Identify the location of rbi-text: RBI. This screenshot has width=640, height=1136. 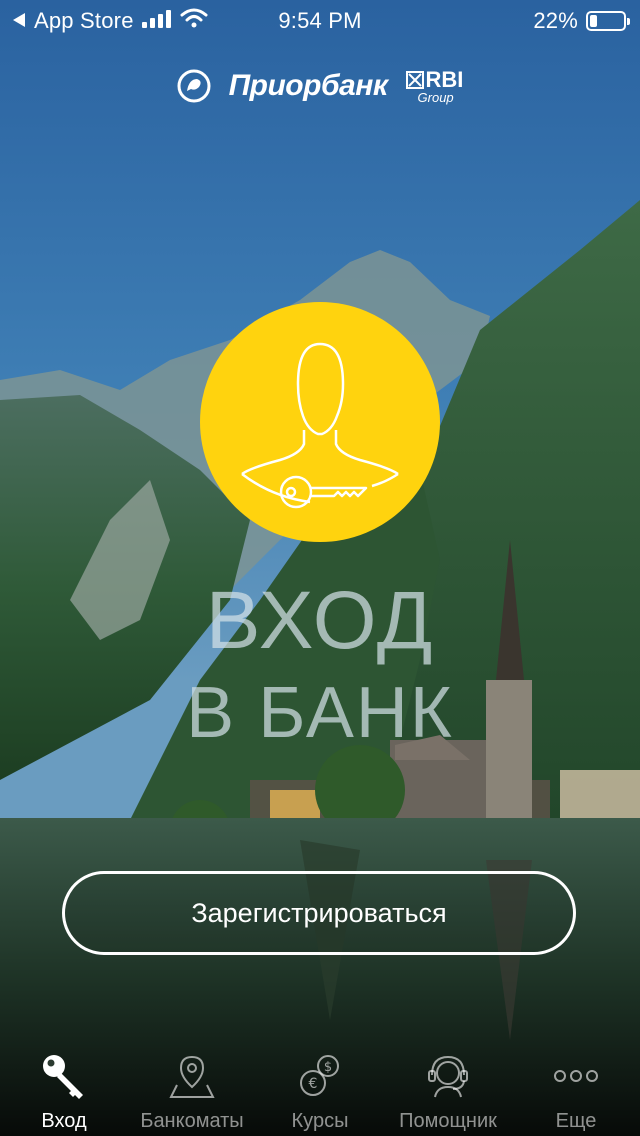
(444, 79).